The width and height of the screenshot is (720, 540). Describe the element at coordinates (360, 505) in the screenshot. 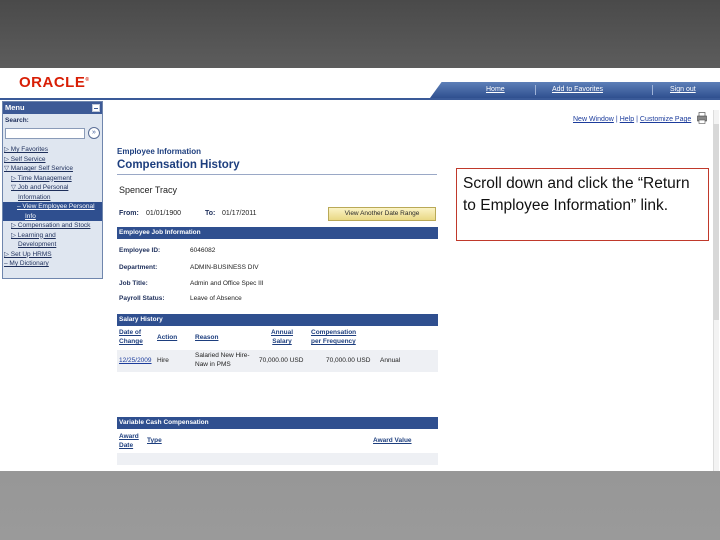

I see `slide-bottom-background` at that location.